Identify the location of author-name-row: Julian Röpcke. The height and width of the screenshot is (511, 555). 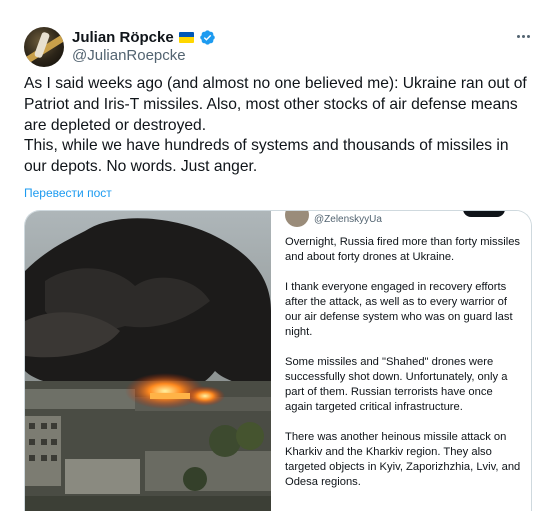
(144, 37).